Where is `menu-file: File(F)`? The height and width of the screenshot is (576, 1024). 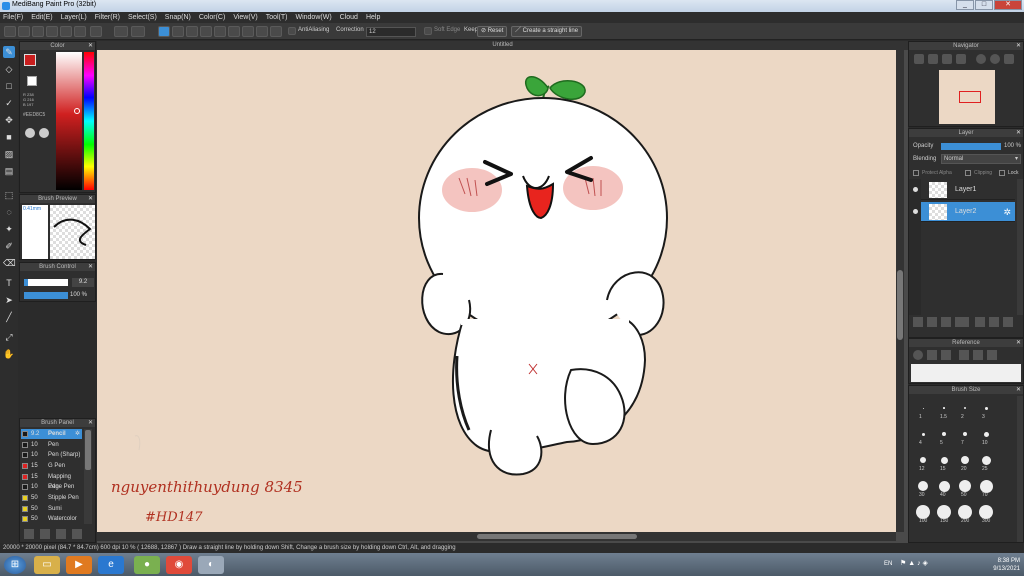
menu-file: File(F) is located at coordinates (13, 17).